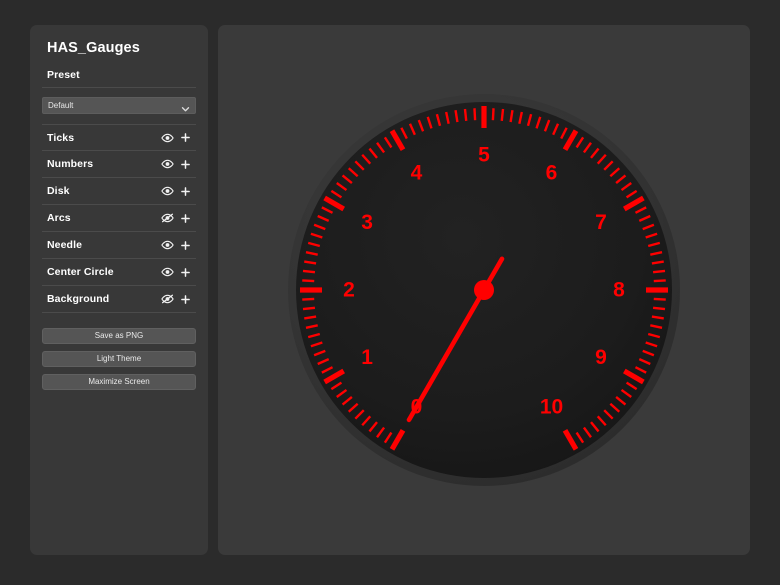  What do you see at coordinates (70, 164) in the screenshot?
I see `layer-name: Numbers` at bounding box center [70, 164].